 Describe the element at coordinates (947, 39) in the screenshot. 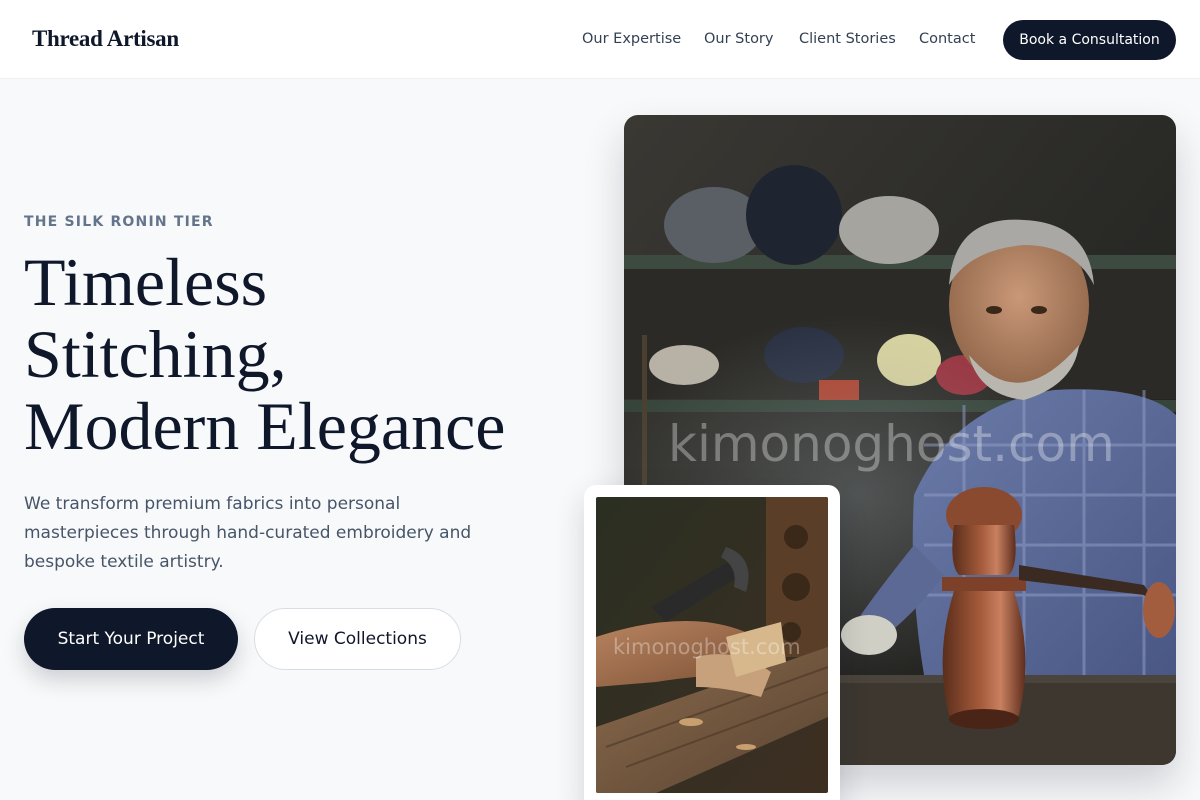

I see `nav-link-contact: Contact` at that location.